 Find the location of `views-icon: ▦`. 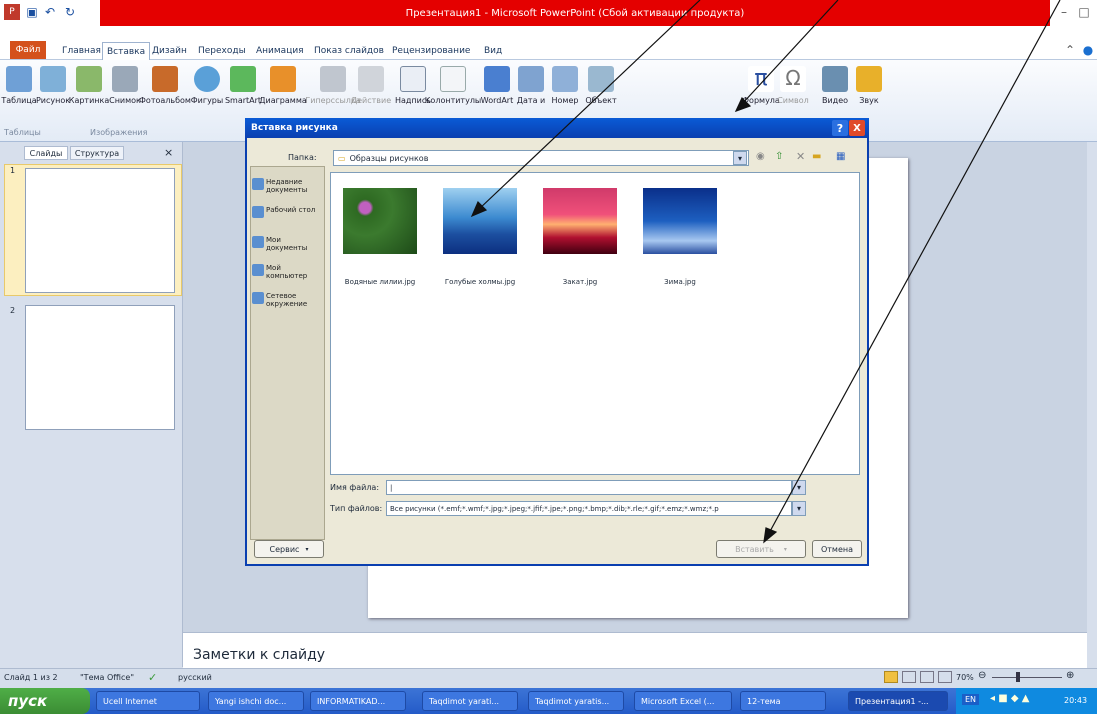

views-icon: ▦ is located at coordinates (840, 156).